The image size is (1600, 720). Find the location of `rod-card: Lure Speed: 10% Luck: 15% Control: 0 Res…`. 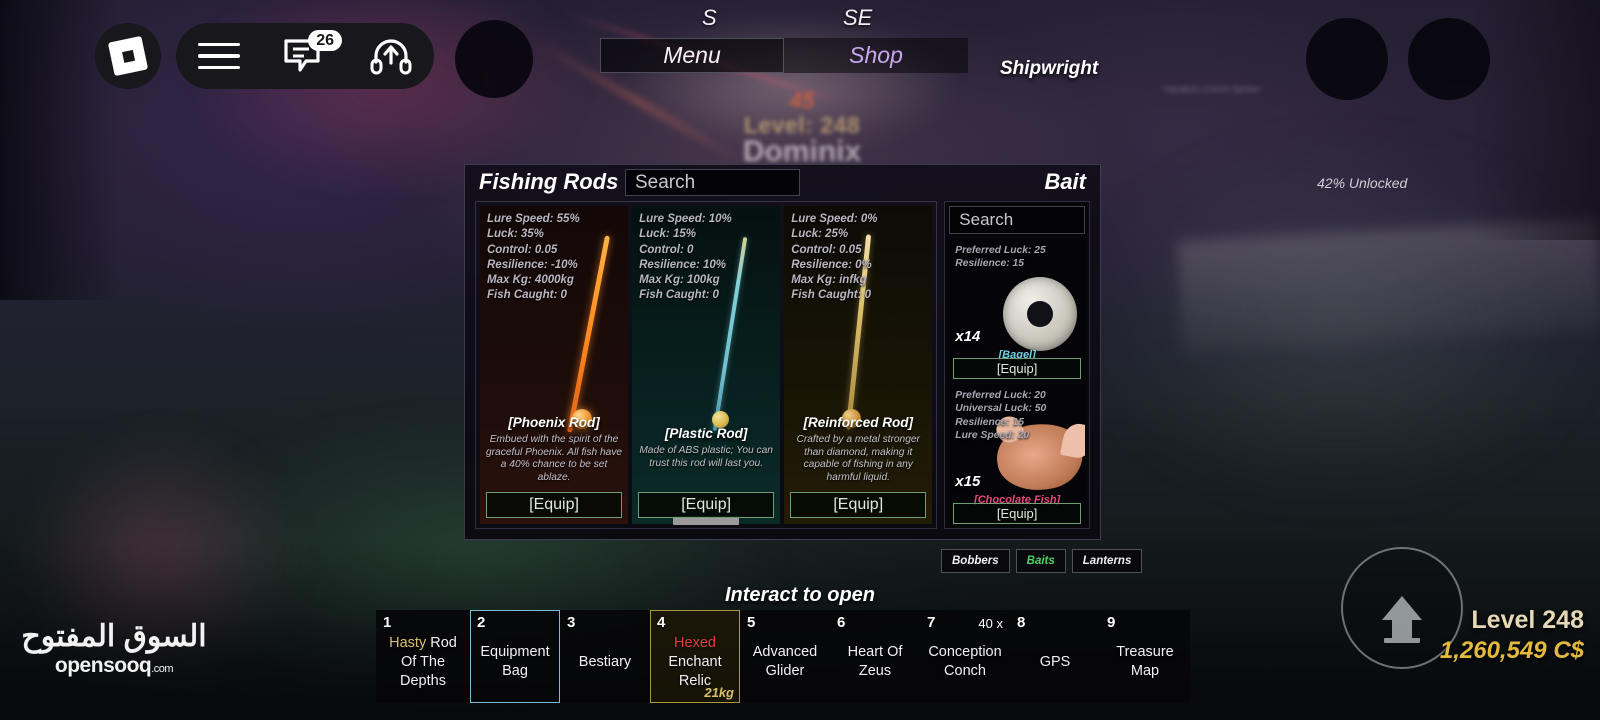

rod-card: Lure Speed: 10% Luck: 15% Control: 0 Res… is located at coordinates (706, 365).